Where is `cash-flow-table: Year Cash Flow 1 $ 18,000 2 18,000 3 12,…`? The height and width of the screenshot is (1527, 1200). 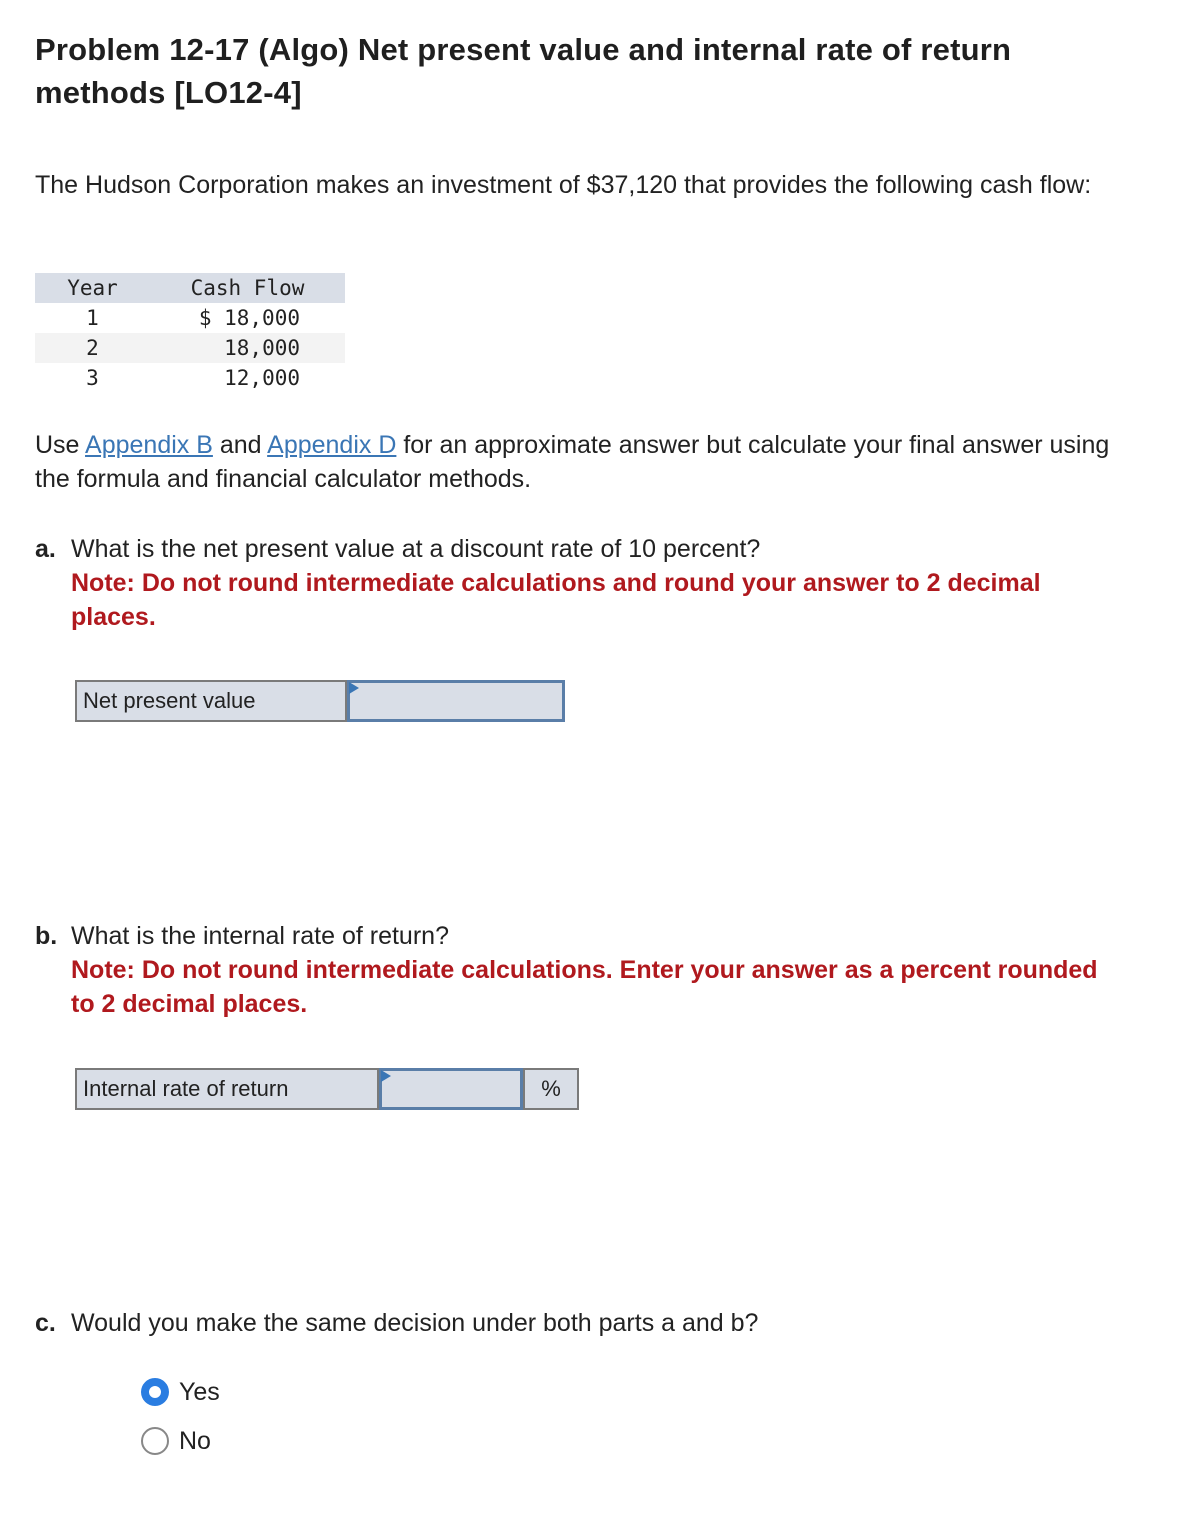 cash-flow-table: Year Cash Flow 1 $ 18,000 2 18,000 3 12,… is located at coordinates (190, 333).